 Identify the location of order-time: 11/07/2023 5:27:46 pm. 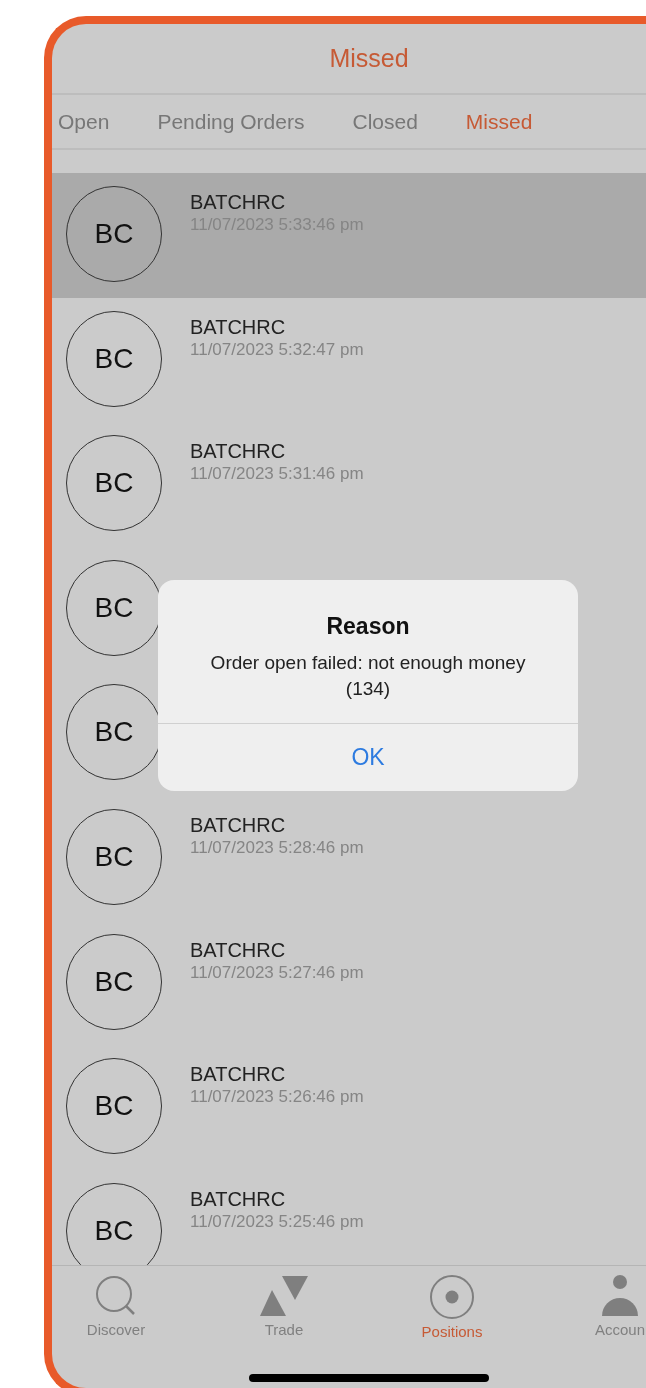
(277, 972).